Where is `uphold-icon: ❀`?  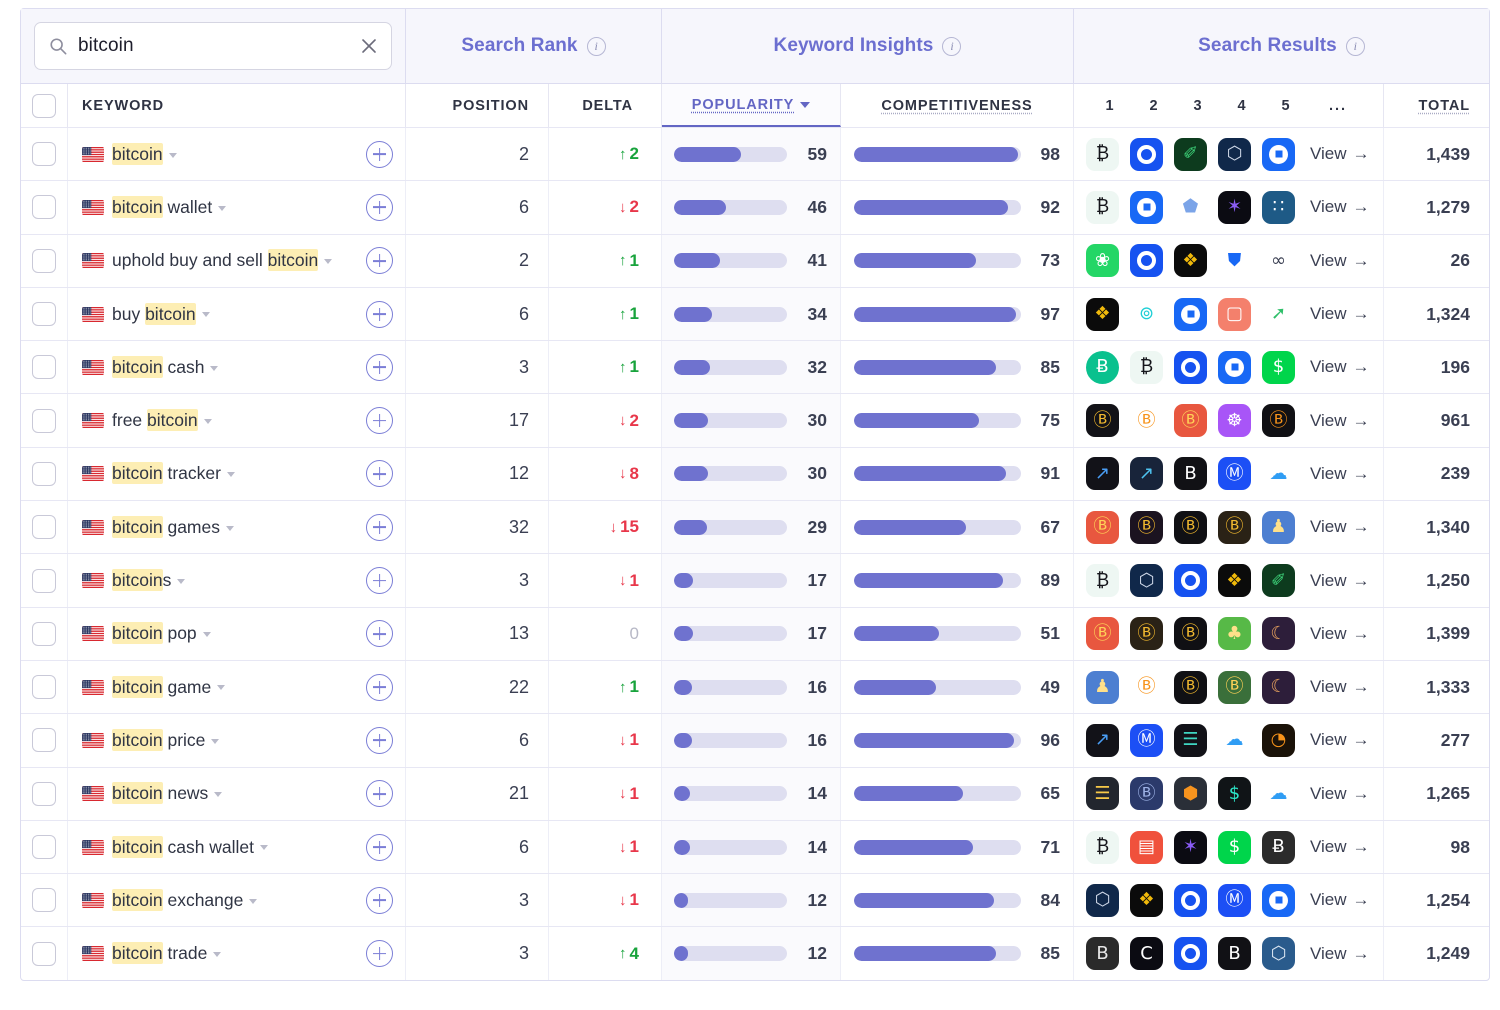 uphold-icon: ❀ is located at coordinates (1102, 261).